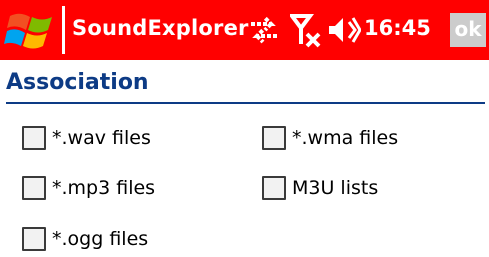  Describe the element at coordinates (104, 188) in the screenshot. I see `checkbox-label: *.mp3 files` at that location.